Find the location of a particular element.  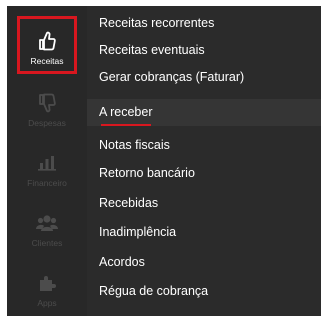

active-indicator is located at coordinates (47, 45).